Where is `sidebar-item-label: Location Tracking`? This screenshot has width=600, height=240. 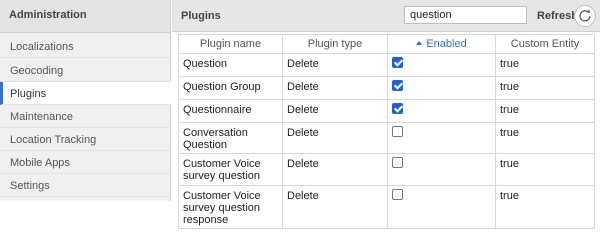
sidebar-item-label: Location Tracking is located at coordinates (53, 140).